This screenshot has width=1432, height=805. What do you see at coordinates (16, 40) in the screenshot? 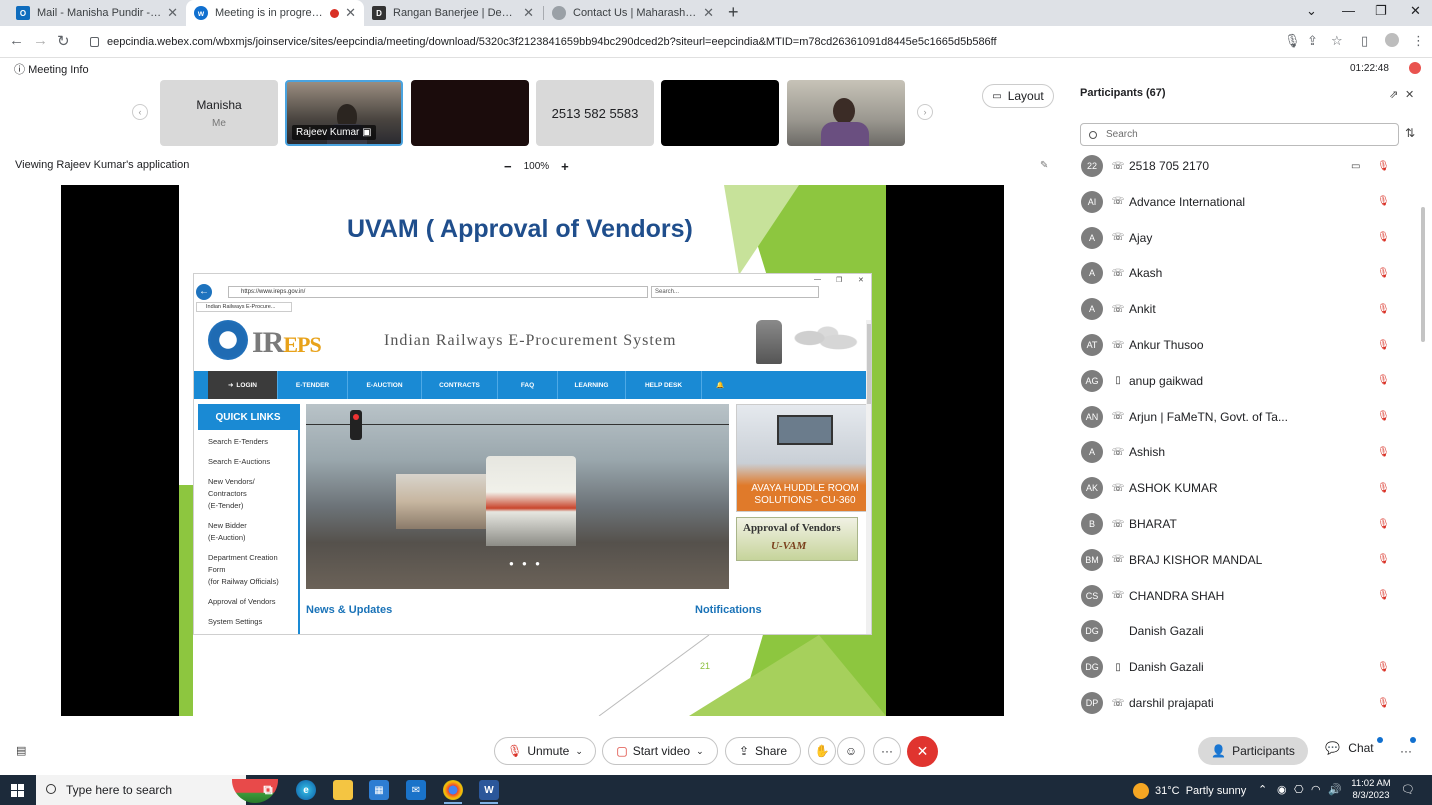
I see `back-arrow-icon: ←` at bounding box center [16, 40].